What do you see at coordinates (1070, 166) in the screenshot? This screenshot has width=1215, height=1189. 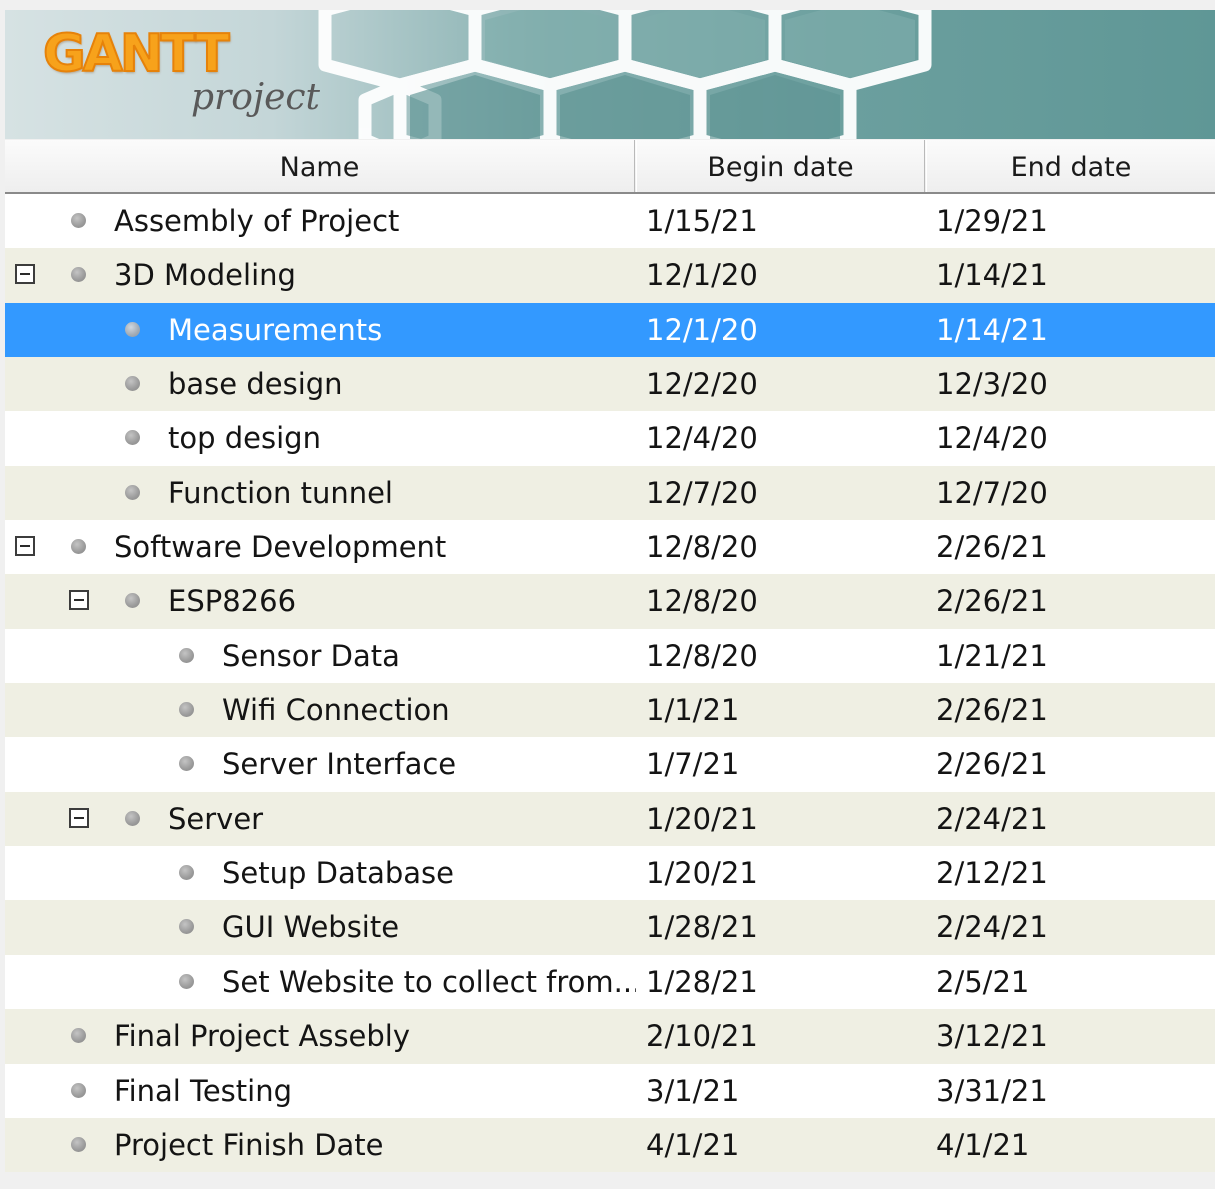 I see `column-header-end-date: End date` at bounding box center [1070, 166].